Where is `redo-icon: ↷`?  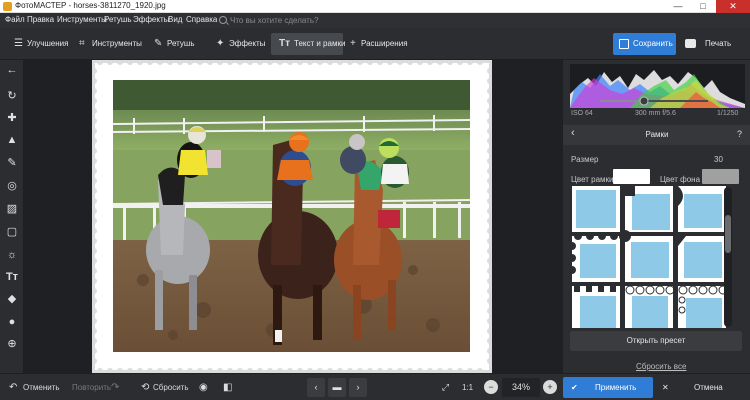 redo-icon: ↷ is located at coordinates (115, 387).